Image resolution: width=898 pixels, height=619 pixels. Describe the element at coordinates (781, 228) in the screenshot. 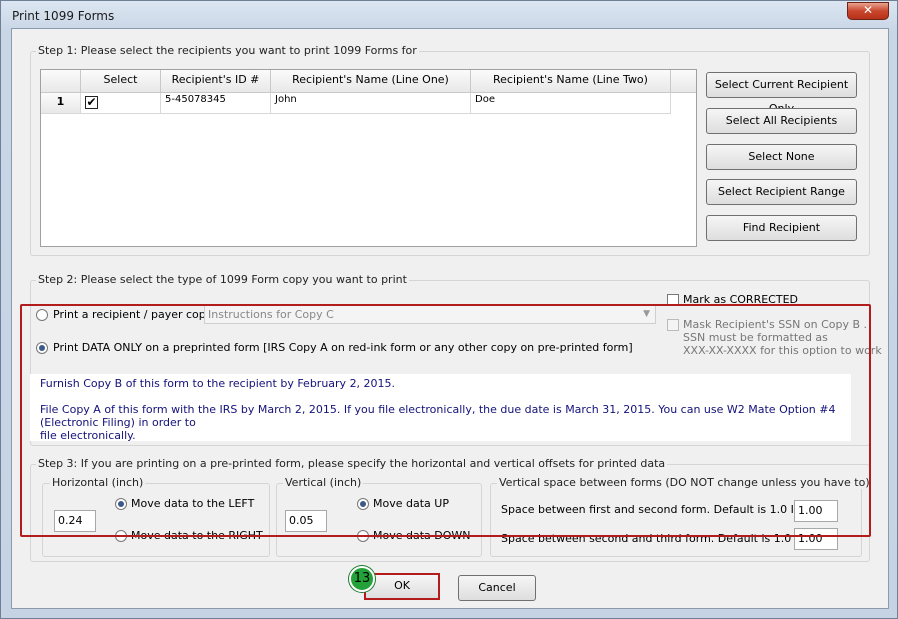

I see `find-recipient-button: Find Recipient` at that location.